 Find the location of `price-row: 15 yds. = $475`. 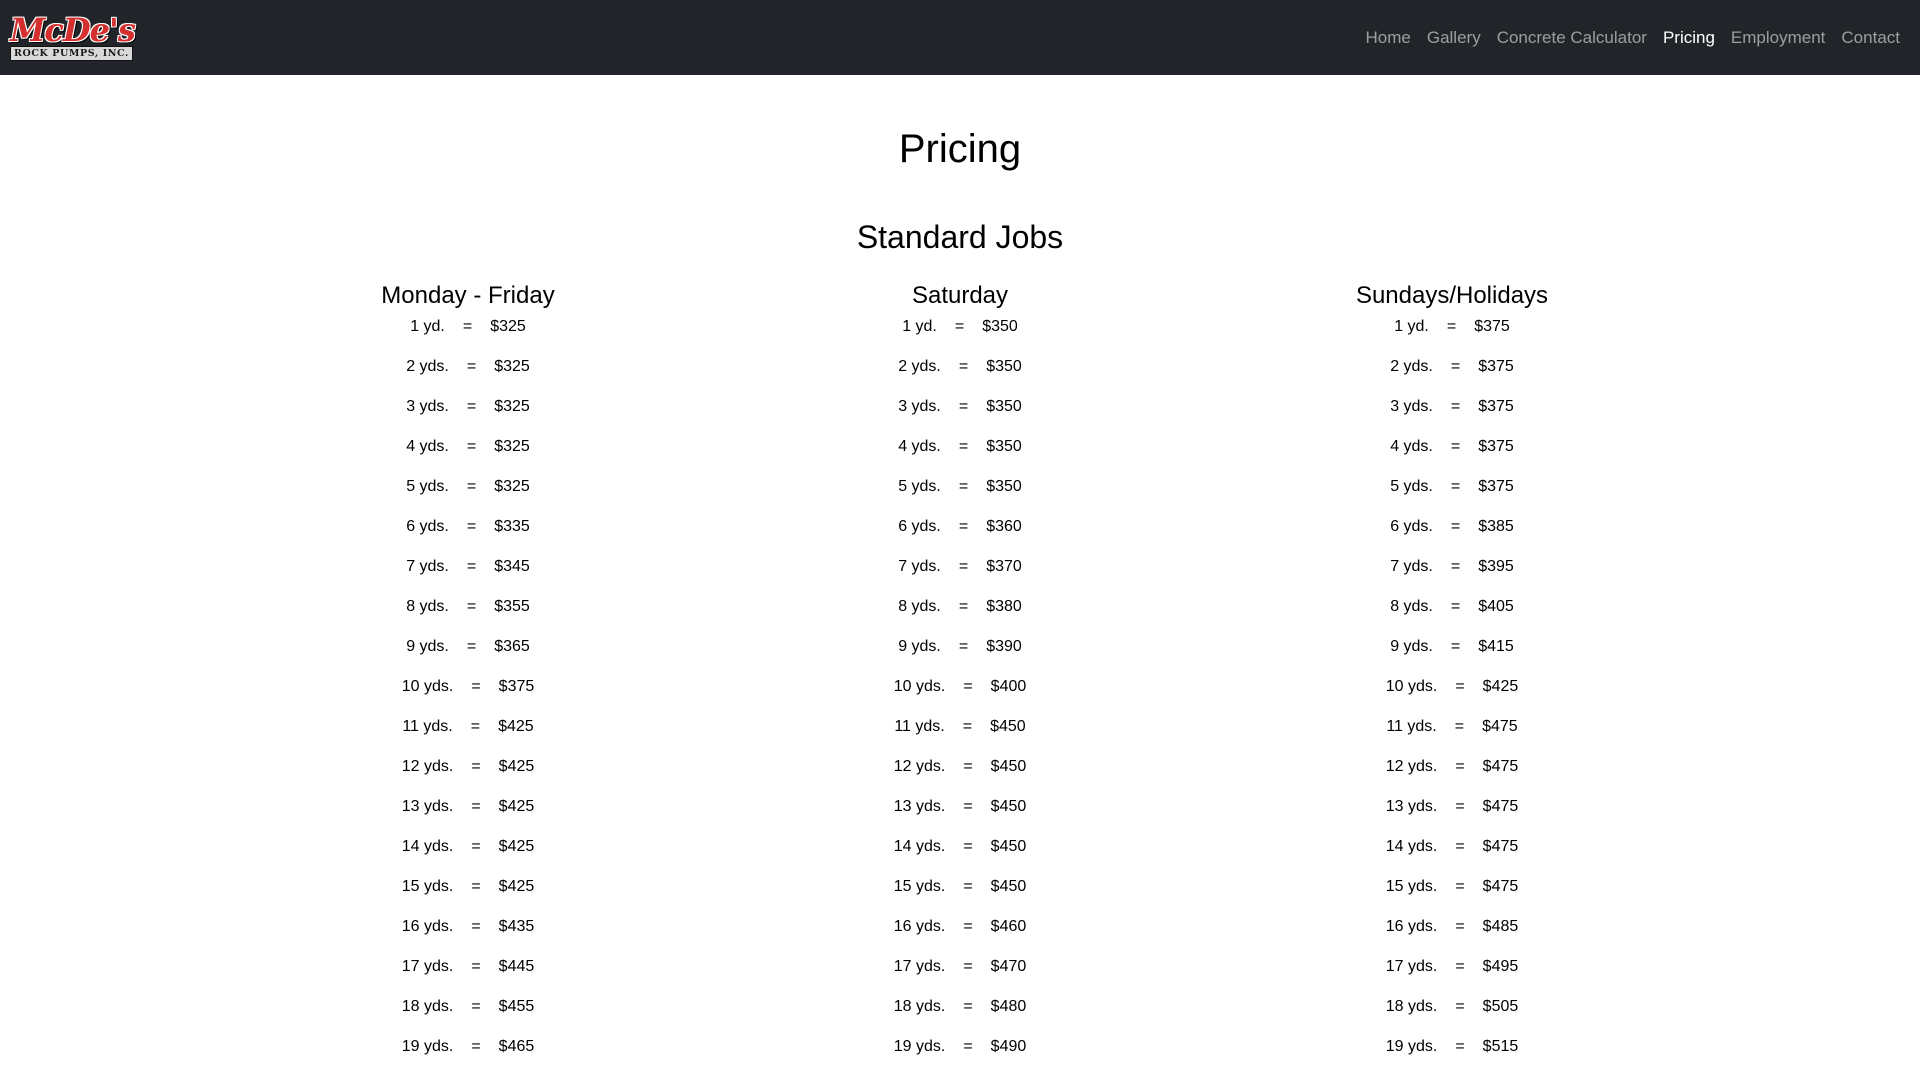

price-row: 15 yds. = $475 is located at coordinates (1452, 895).